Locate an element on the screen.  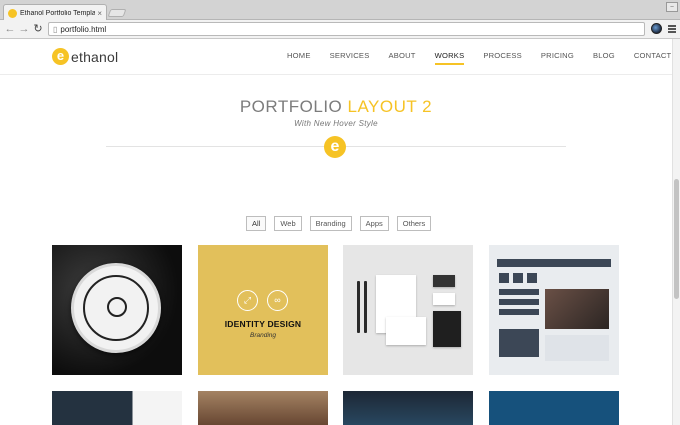
section-title-main: PORTFOLIO is located at coordinates (291, 106).